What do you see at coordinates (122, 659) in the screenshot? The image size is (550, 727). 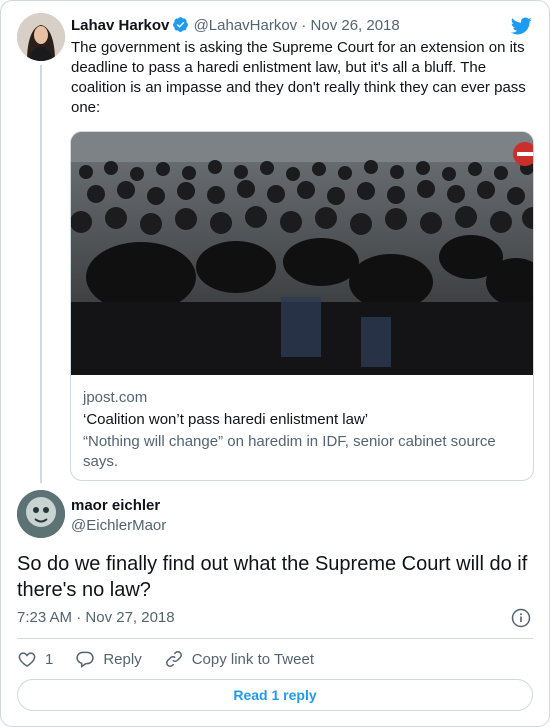 I see `reply-label: Reply` at bounding box center [122, 659].